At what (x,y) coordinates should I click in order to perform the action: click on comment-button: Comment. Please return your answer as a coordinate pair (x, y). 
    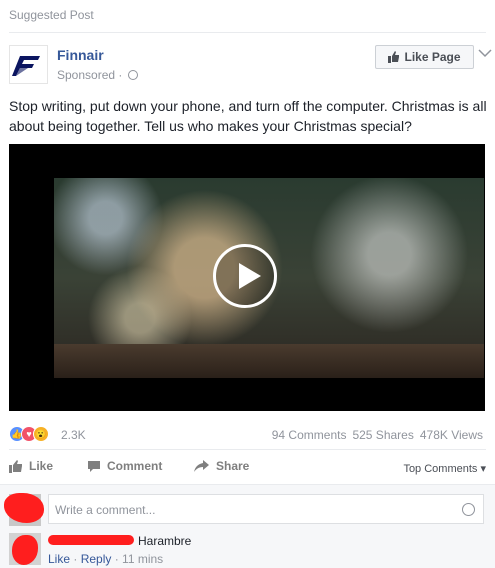
    Looking at the image, I should click on (124, 466).